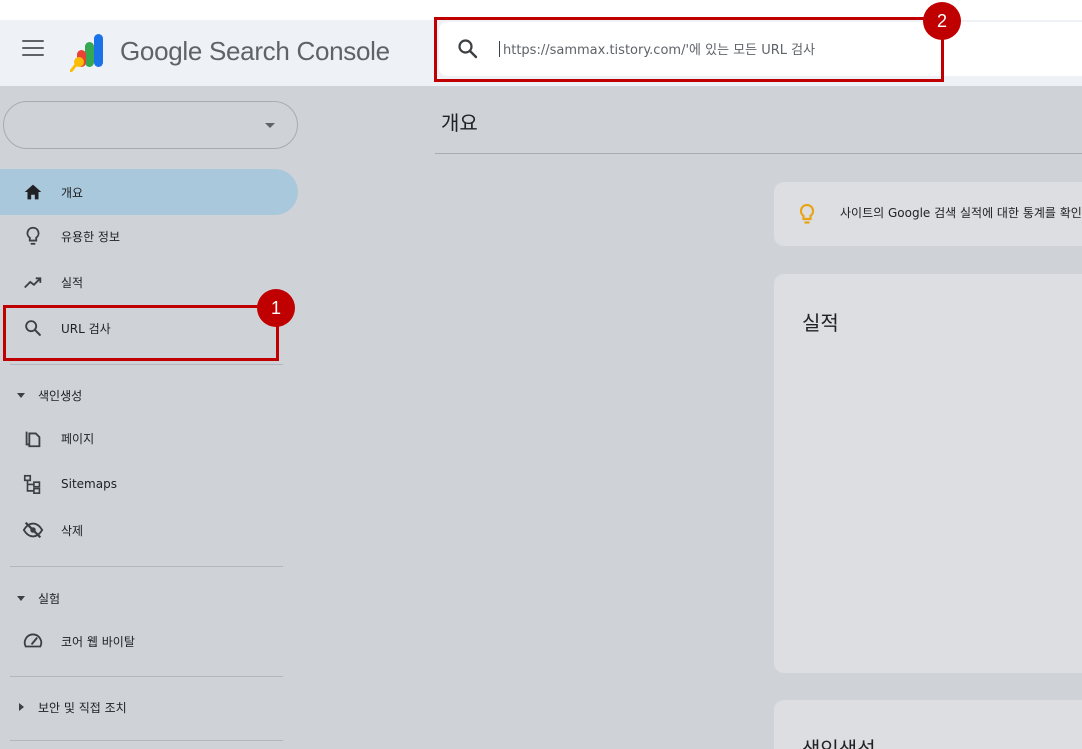 The width and height of the screenshot is (1082, 749). I want to click on sidebar-item-removals: 삭제, so click(149, 530).